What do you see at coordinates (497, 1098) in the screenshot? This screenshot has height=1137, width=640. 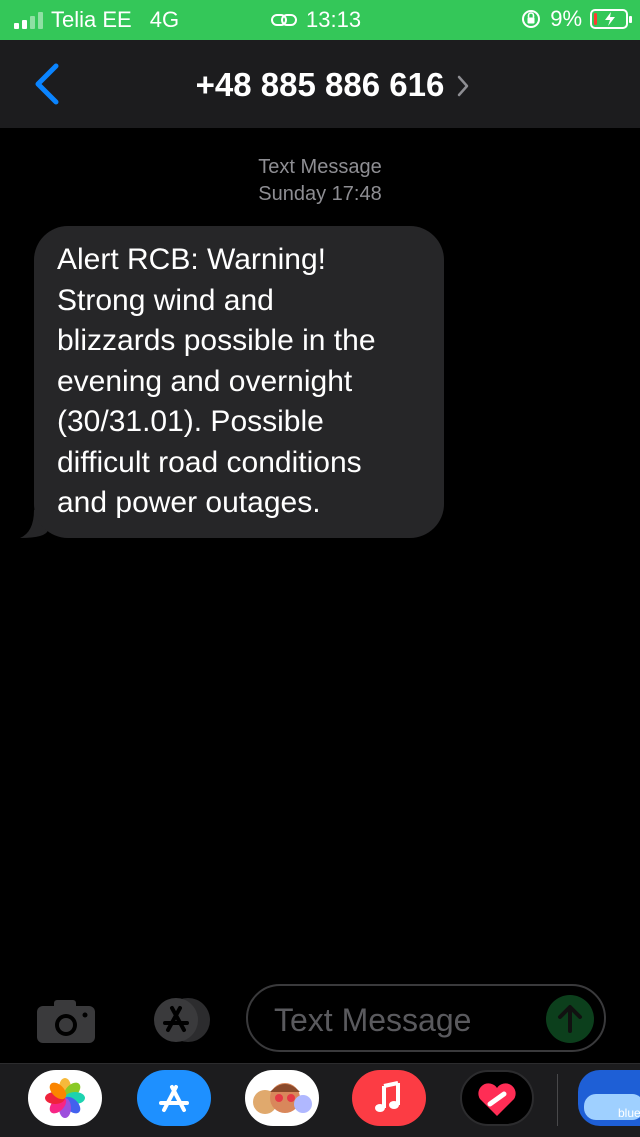 I see `heart-sticker-icon` at bounding box center [497, 1098].